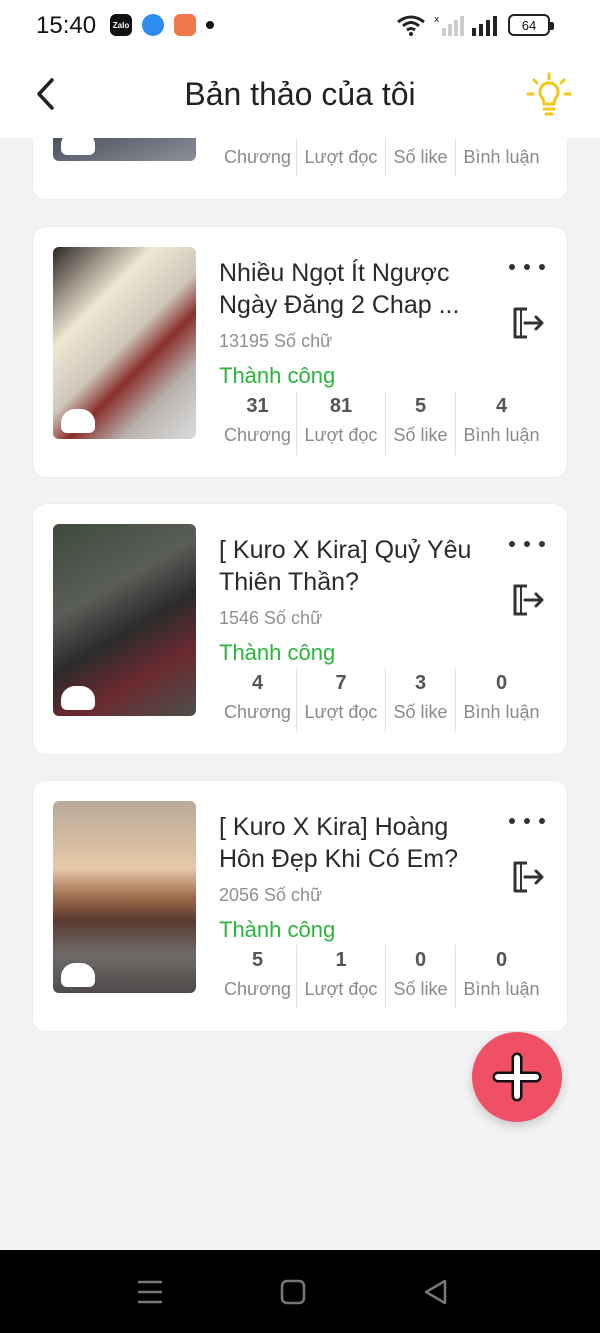  I want to click on notification-icons: Zalo, so click(162, 25).